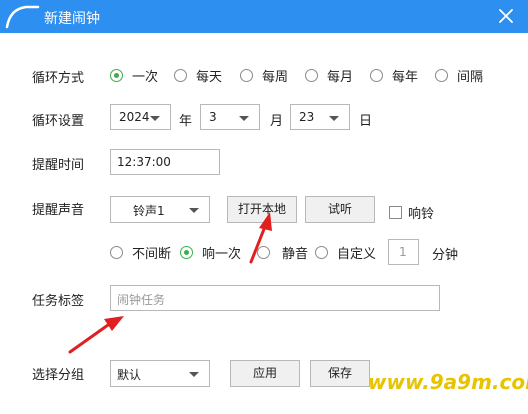 The width and height of the screenshot is (528, 414). Describe the element at coordinates (395, 212) in the screenshot. I see `checkbox-box` at that location.